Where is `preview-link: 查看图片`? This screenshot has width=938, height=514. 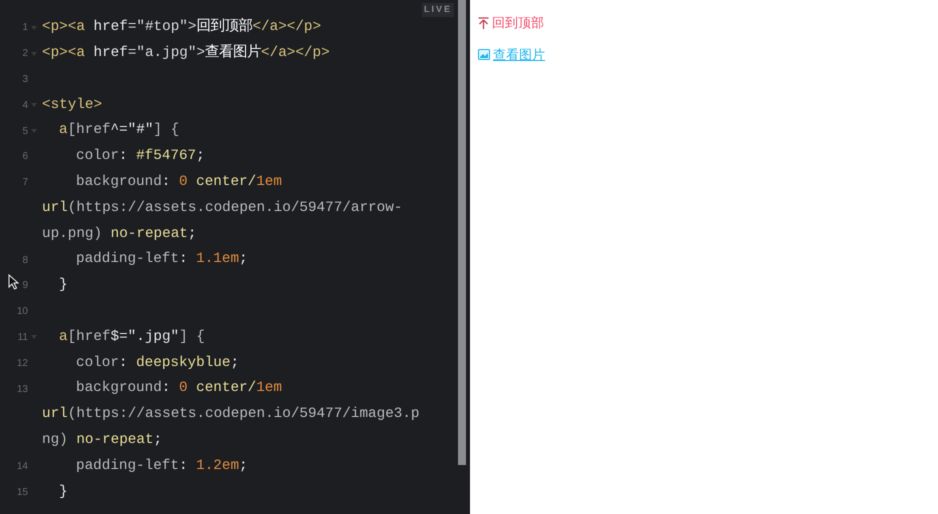
preview-link: 查看图片 is located at coordinates (511, 54).